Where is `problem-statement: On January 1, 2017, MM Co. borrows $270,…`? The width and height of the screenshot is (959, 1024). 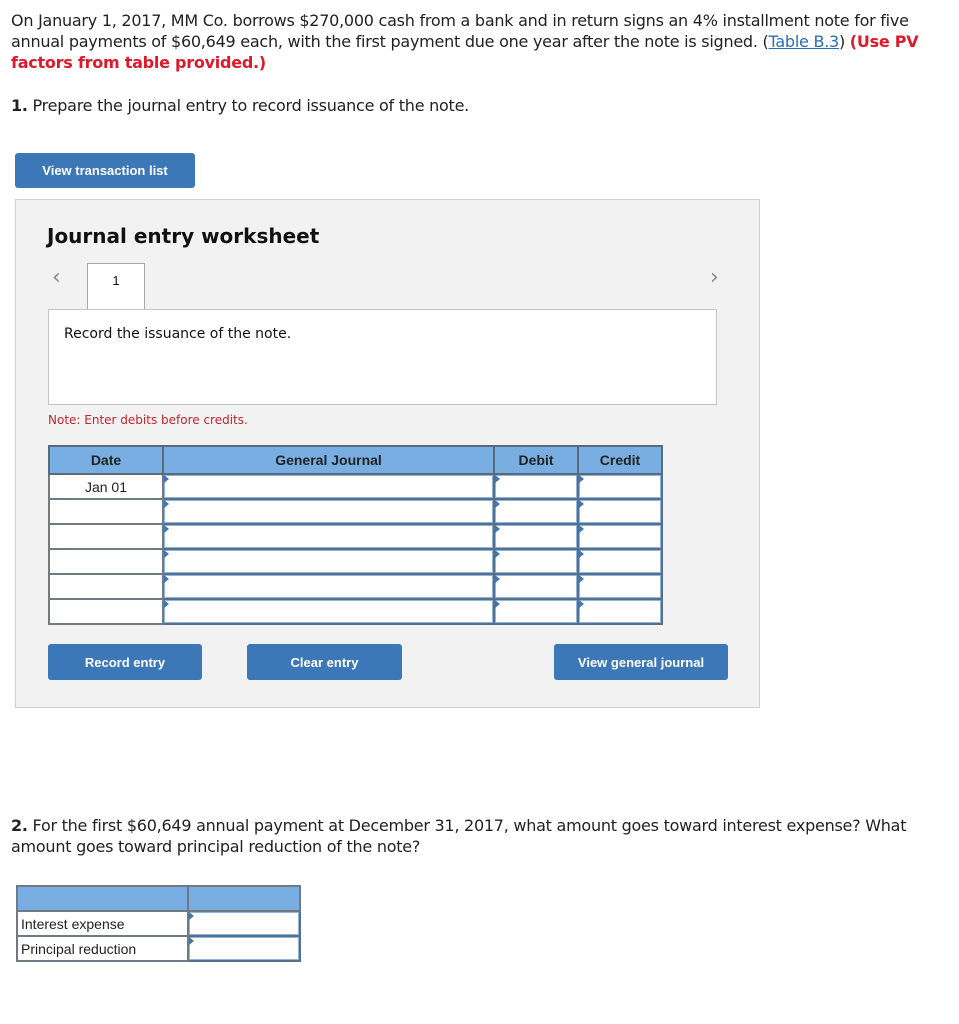 problem-statement: On January 1, 2017, MM Co. borrows $270,… is located at coordinates (476, 41).